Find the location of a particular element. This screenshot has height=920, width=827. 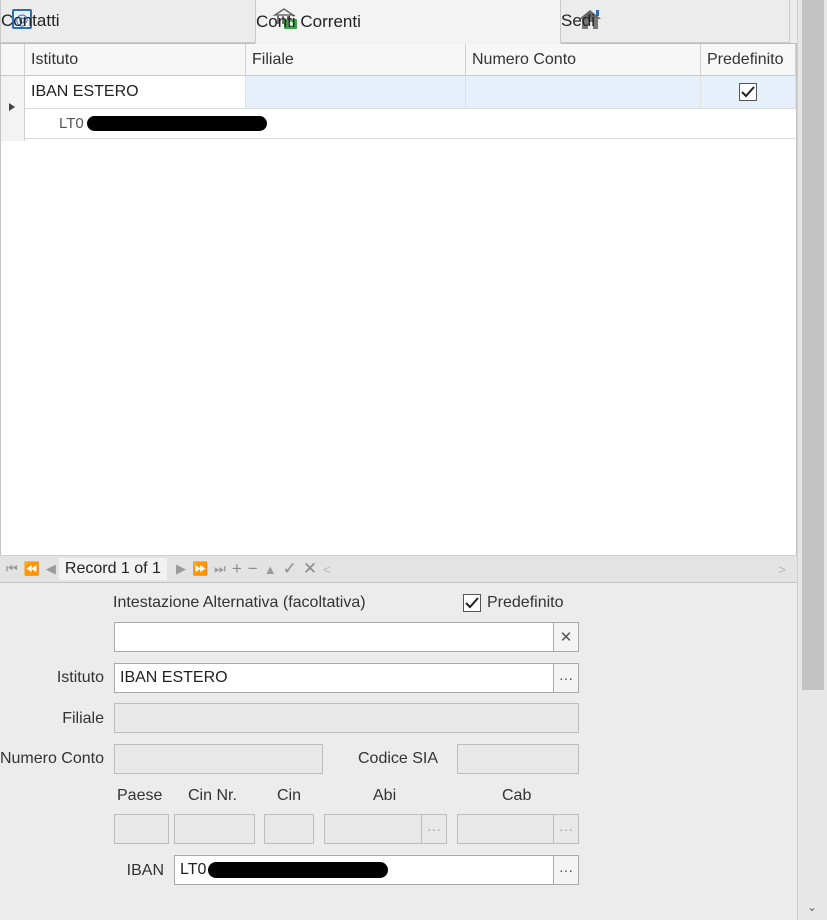

paese-label: Paese is located at coordinates (140, 795).